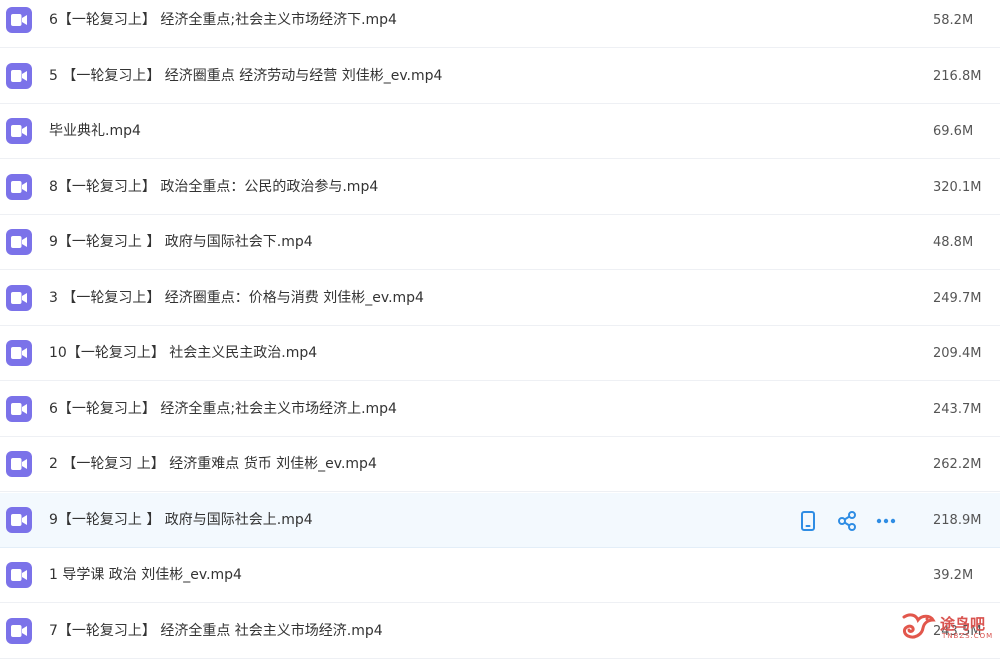 This screenshot has width=1000, height=659. I want to click on file-size: 320.1M, so click(957, 187).